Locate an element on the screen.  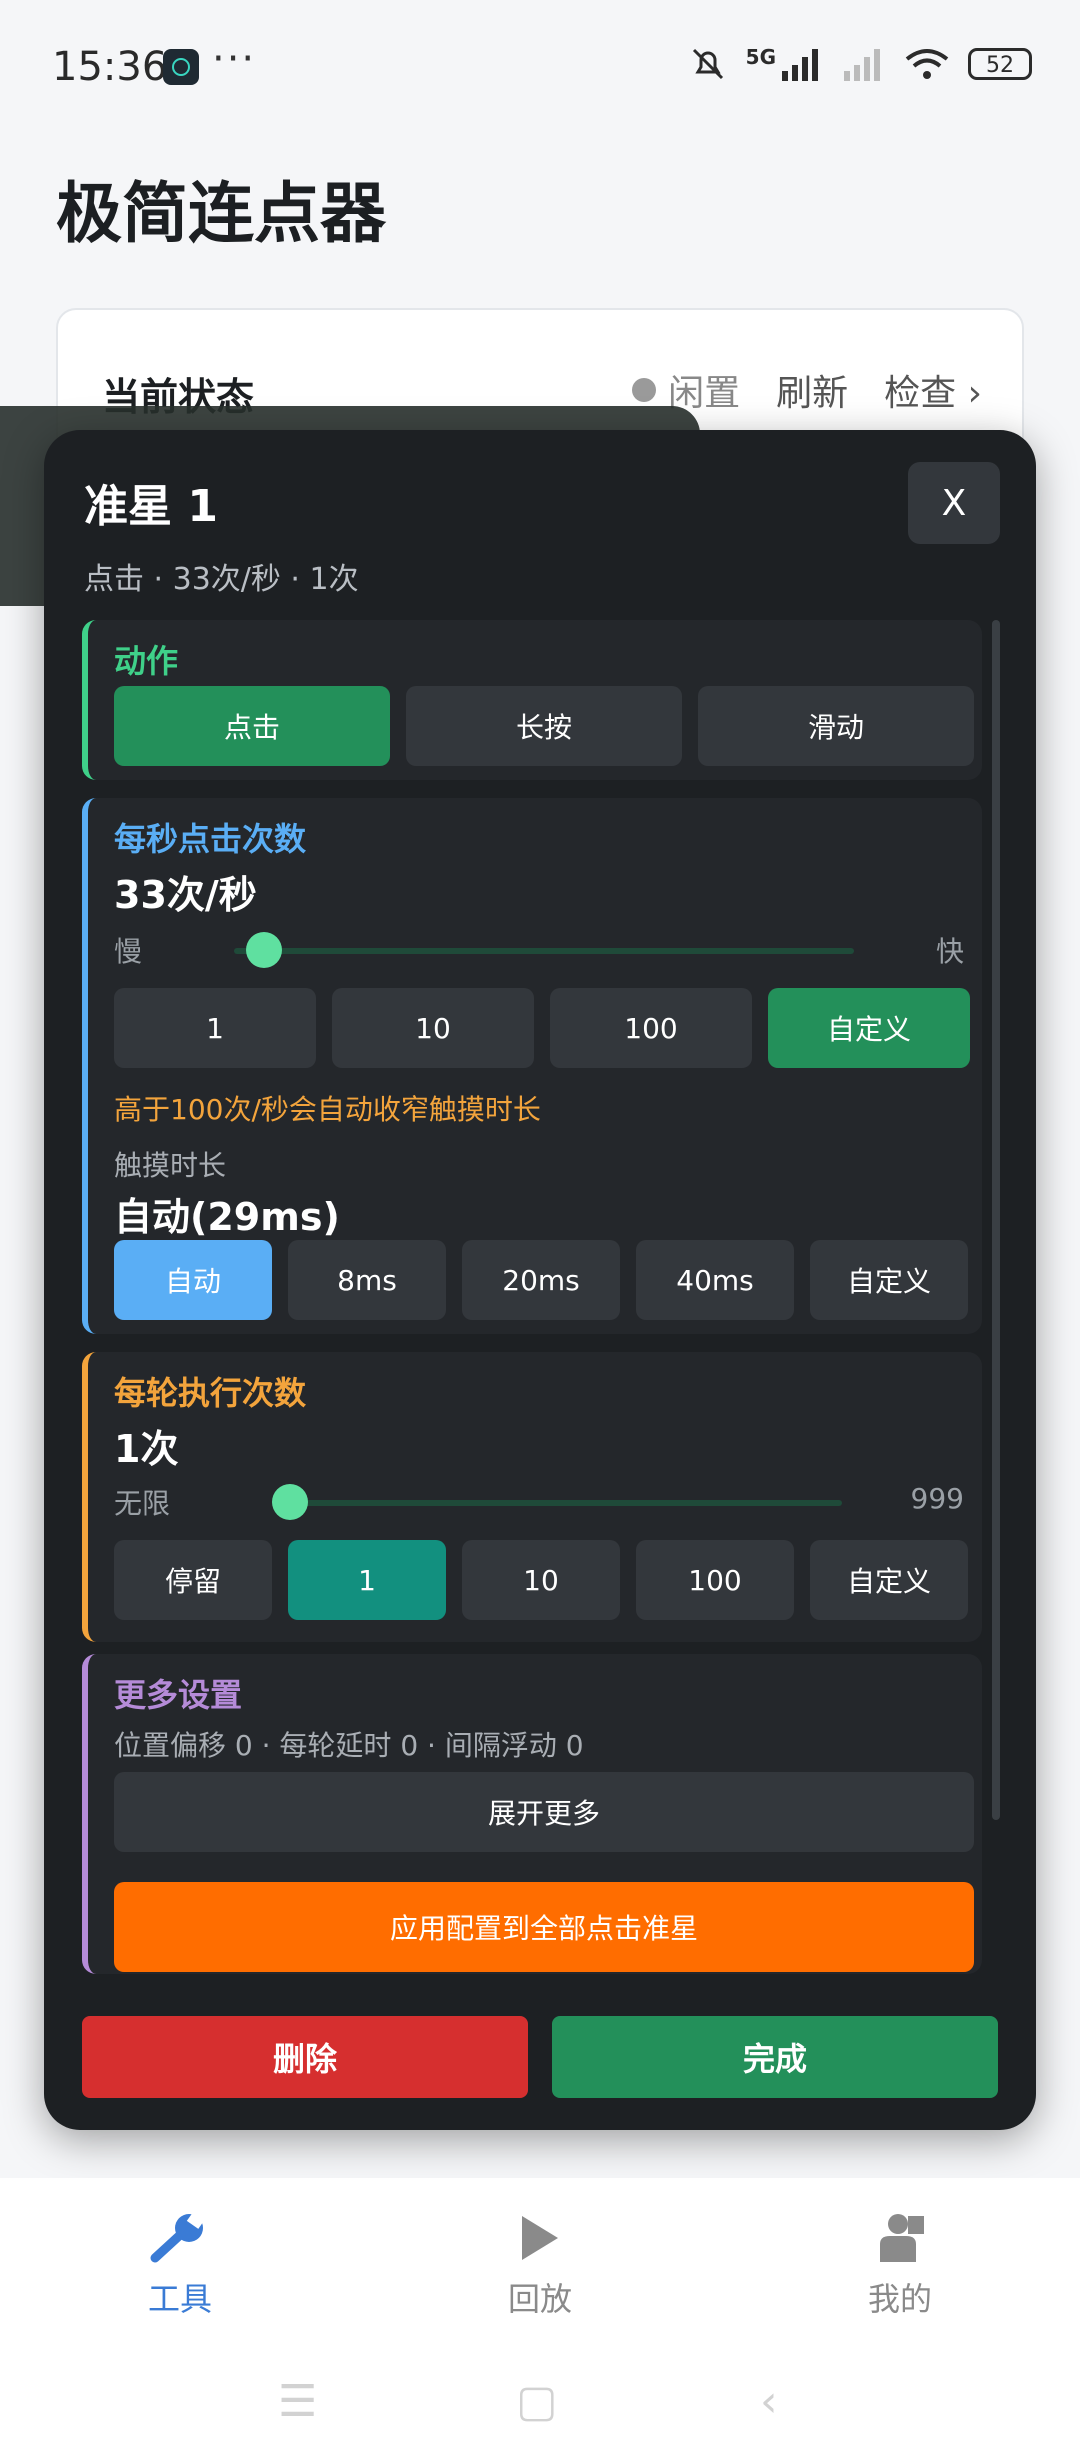
dialog-subtitle: 点击 · 33次/秒 · 1次 is located at coordinates (221, 579).